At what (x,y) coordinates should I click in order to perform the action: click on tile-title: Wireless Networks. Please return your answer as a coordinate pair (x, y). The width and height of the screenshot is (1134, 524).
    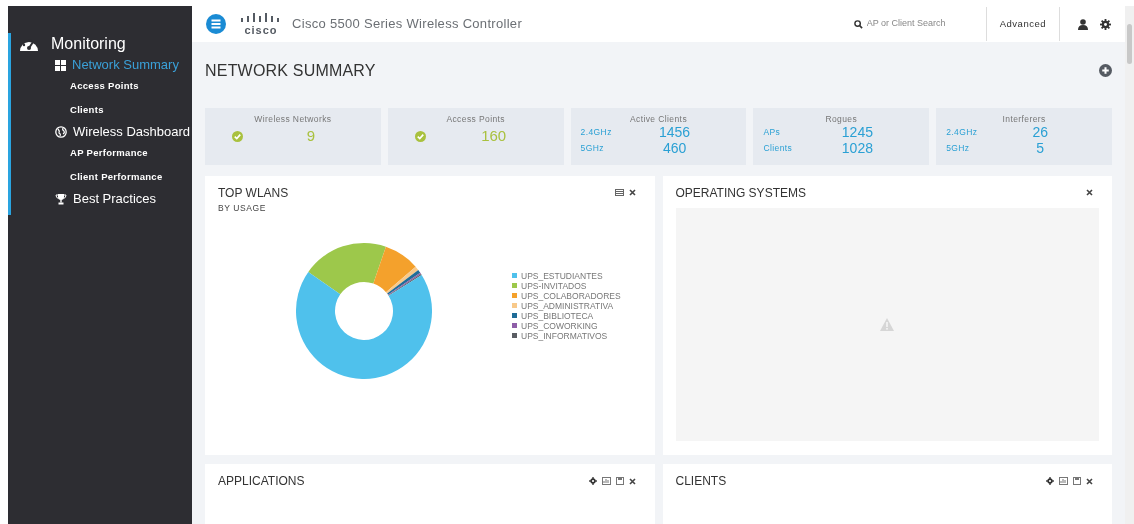
    Looking at the image, I should click on (293, 119).